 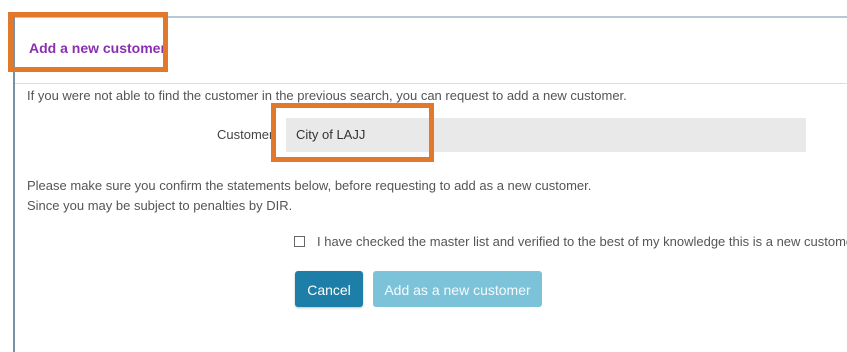 I want to click on field-highlight-box, so click(x=352, y=132).